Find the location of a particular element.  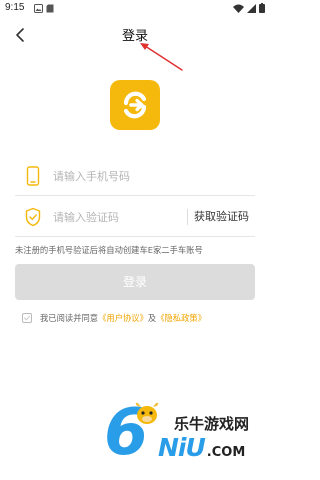

phone-field-row is located at coordinates (135, 176).